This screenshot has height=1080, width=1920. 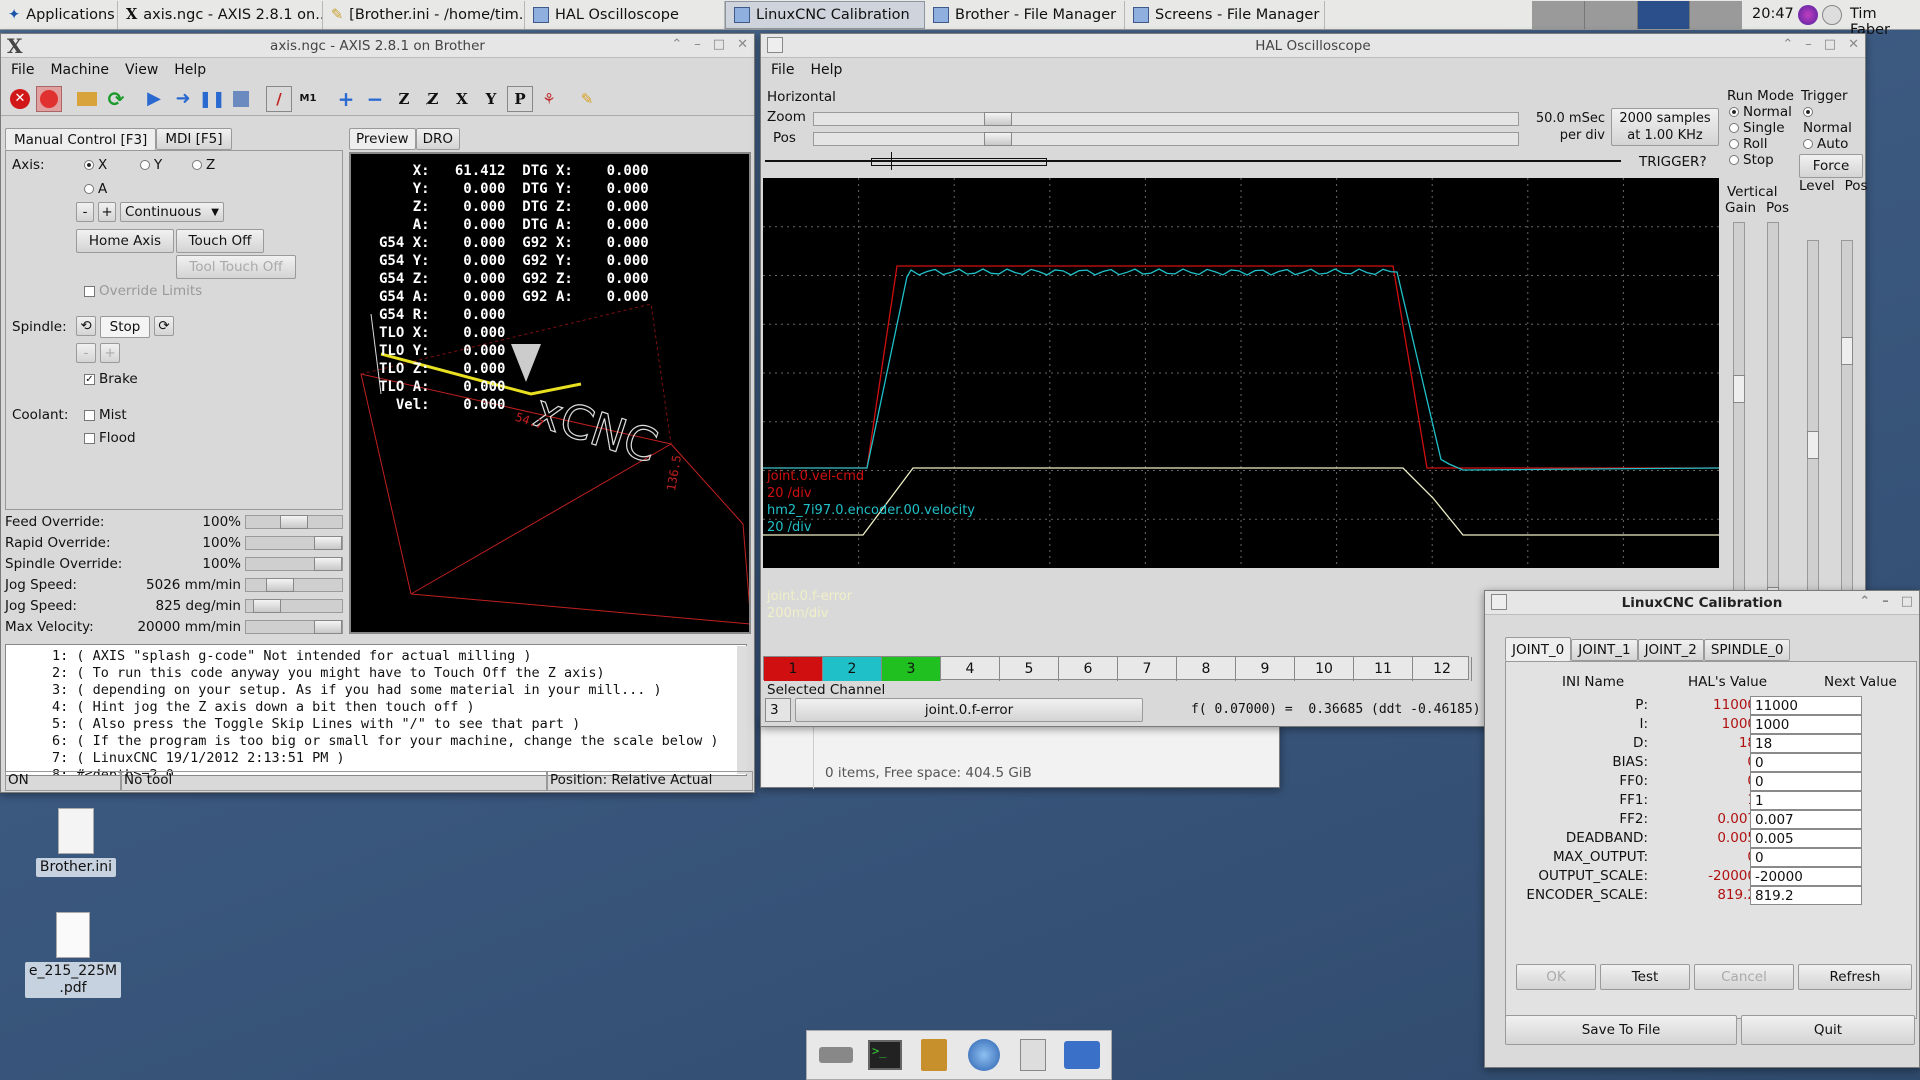 I want to click on jog-plus-button: +, so click(x=107, y=212).